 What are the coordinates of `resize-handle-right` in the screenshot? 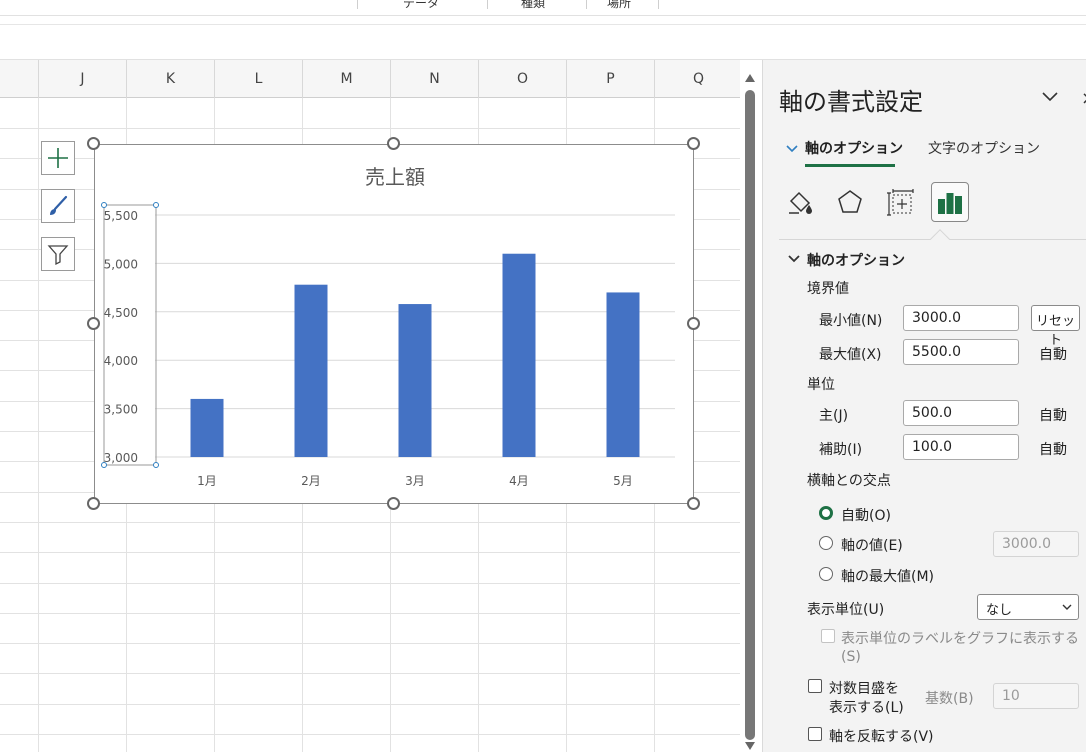 It's located at (693, 323).